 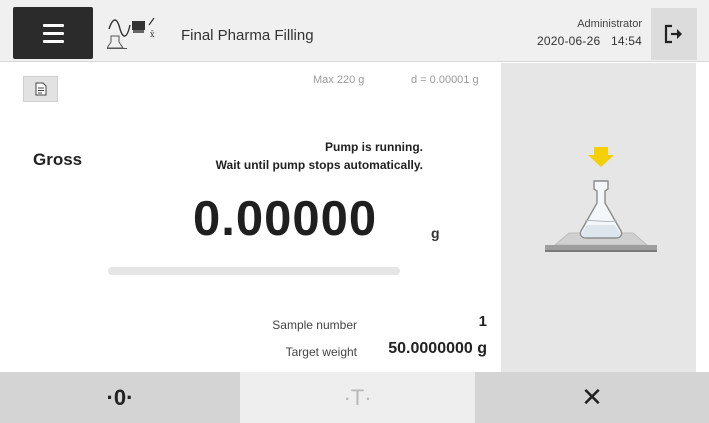 What do you see at coordinates (626, 41) in the screenshot?
I see `time-text: 14:54` at bounding box center [626, 41].